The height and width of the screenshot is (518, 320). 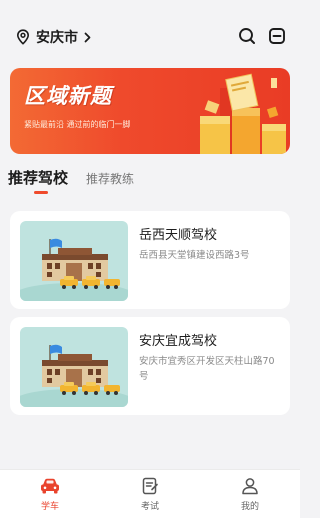 I want to click on city-selector: 安庆市, so click(x=53, y=37).